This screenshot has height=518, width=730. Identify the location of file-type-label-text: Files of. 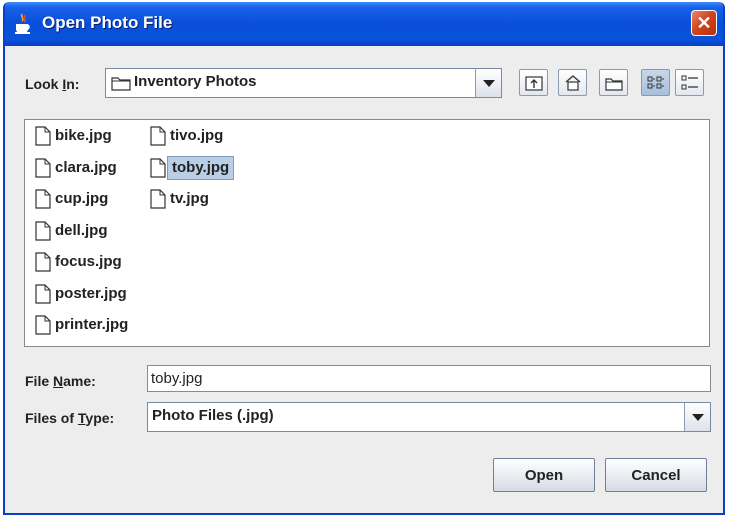
(51, 418).